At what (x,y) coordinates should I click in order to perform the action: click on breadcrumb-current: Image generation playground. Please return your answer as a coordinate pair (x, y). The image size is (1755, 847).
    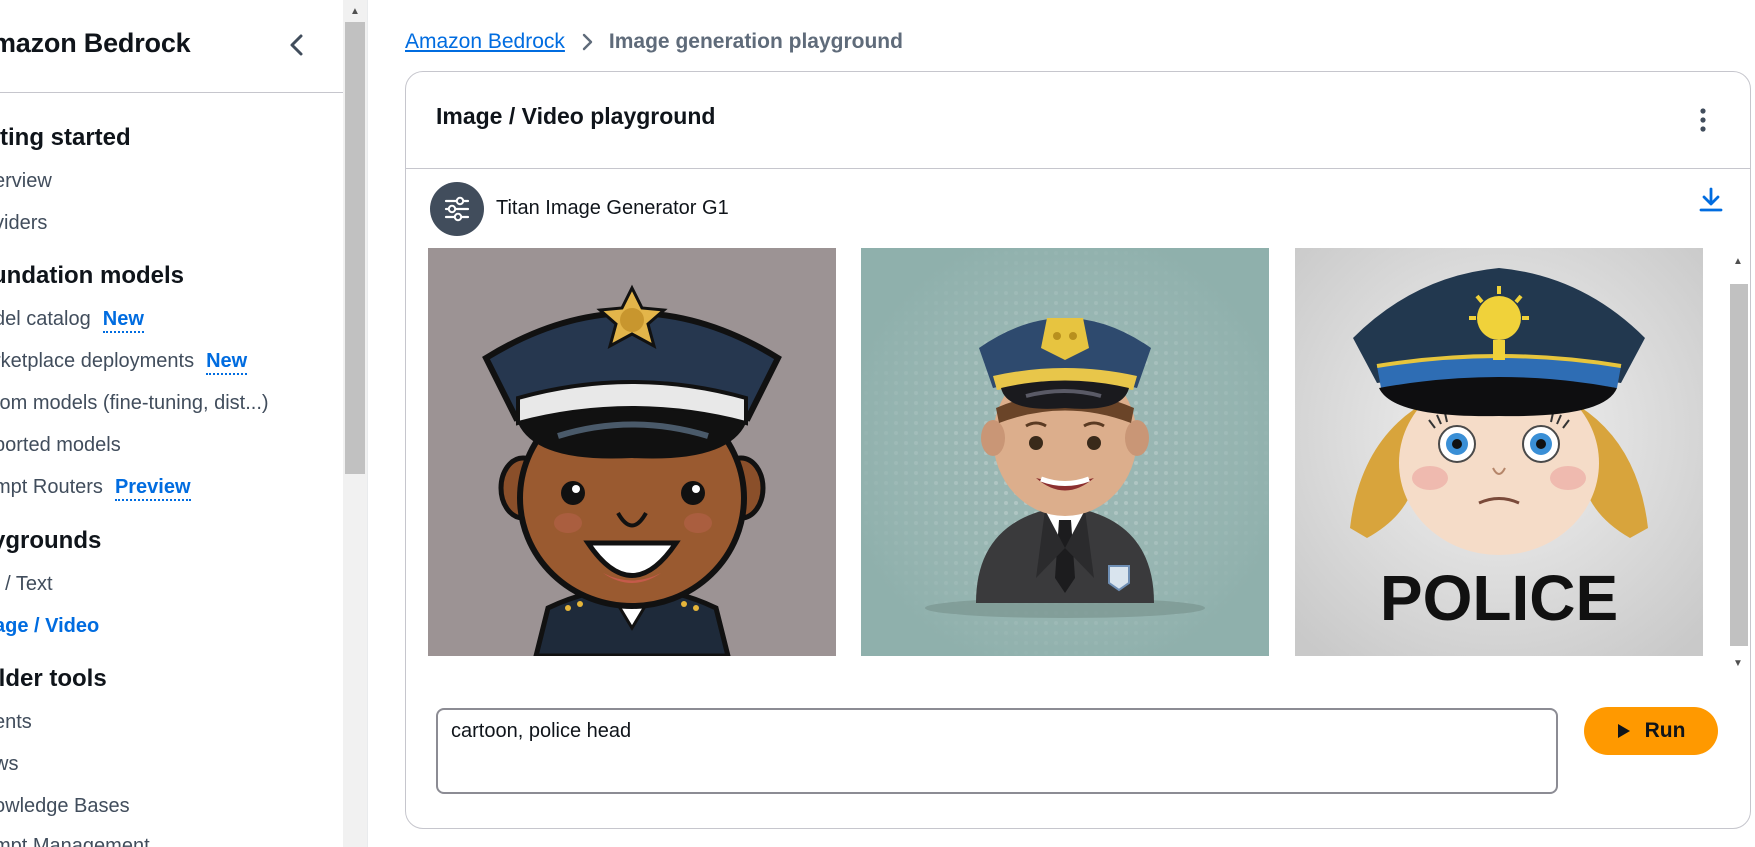
    Looking at the image, I should click on (755, 41).